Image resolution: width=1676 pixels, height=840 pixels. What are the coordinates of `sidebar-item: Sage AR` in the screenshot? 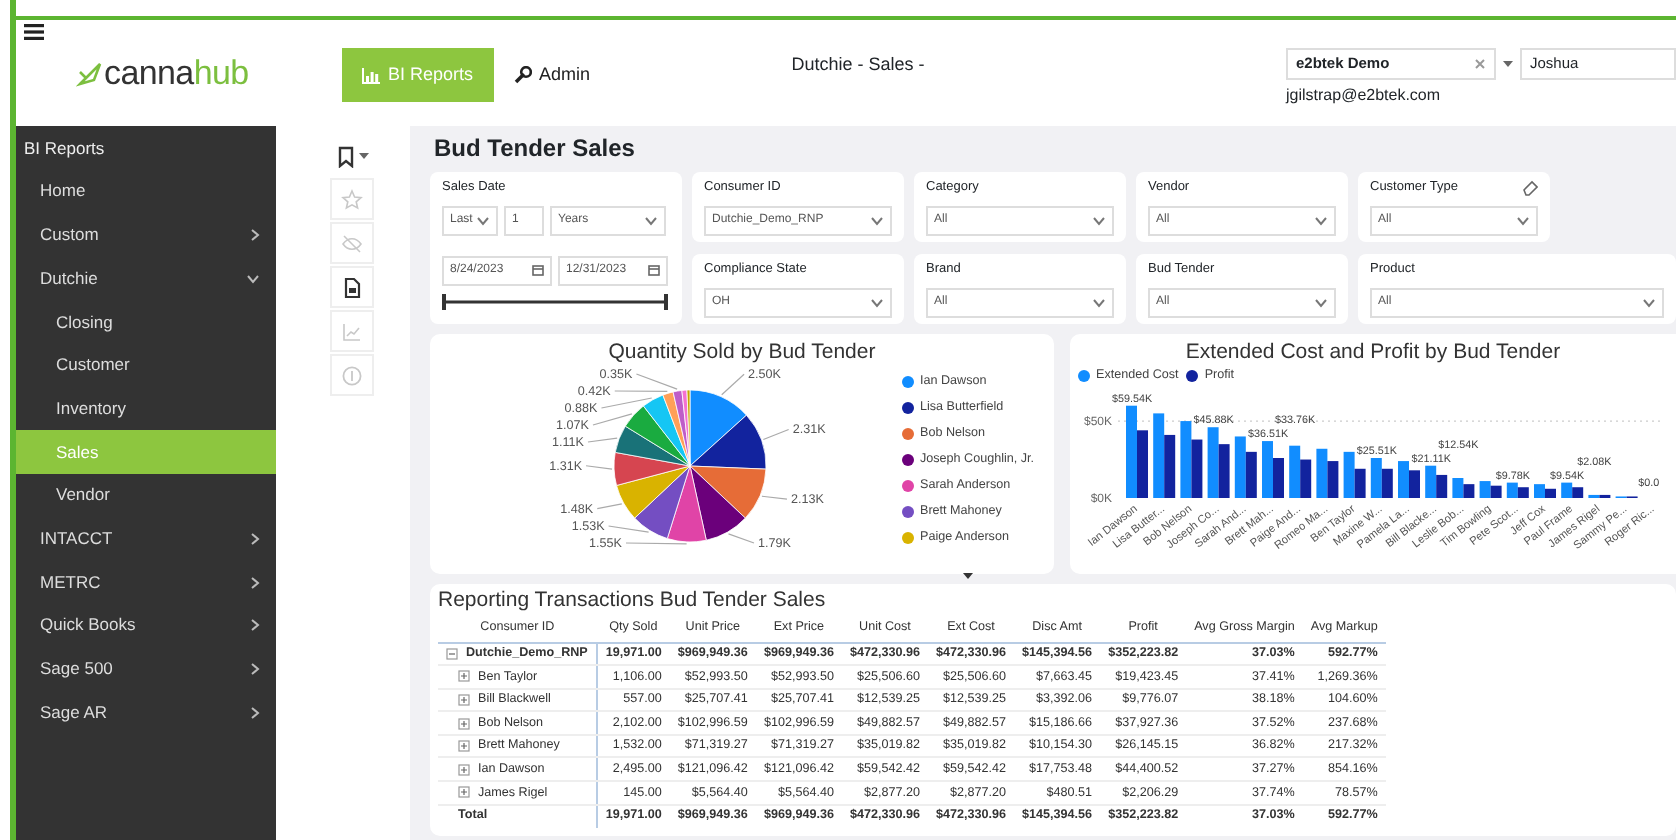 It's located at (74, 712).